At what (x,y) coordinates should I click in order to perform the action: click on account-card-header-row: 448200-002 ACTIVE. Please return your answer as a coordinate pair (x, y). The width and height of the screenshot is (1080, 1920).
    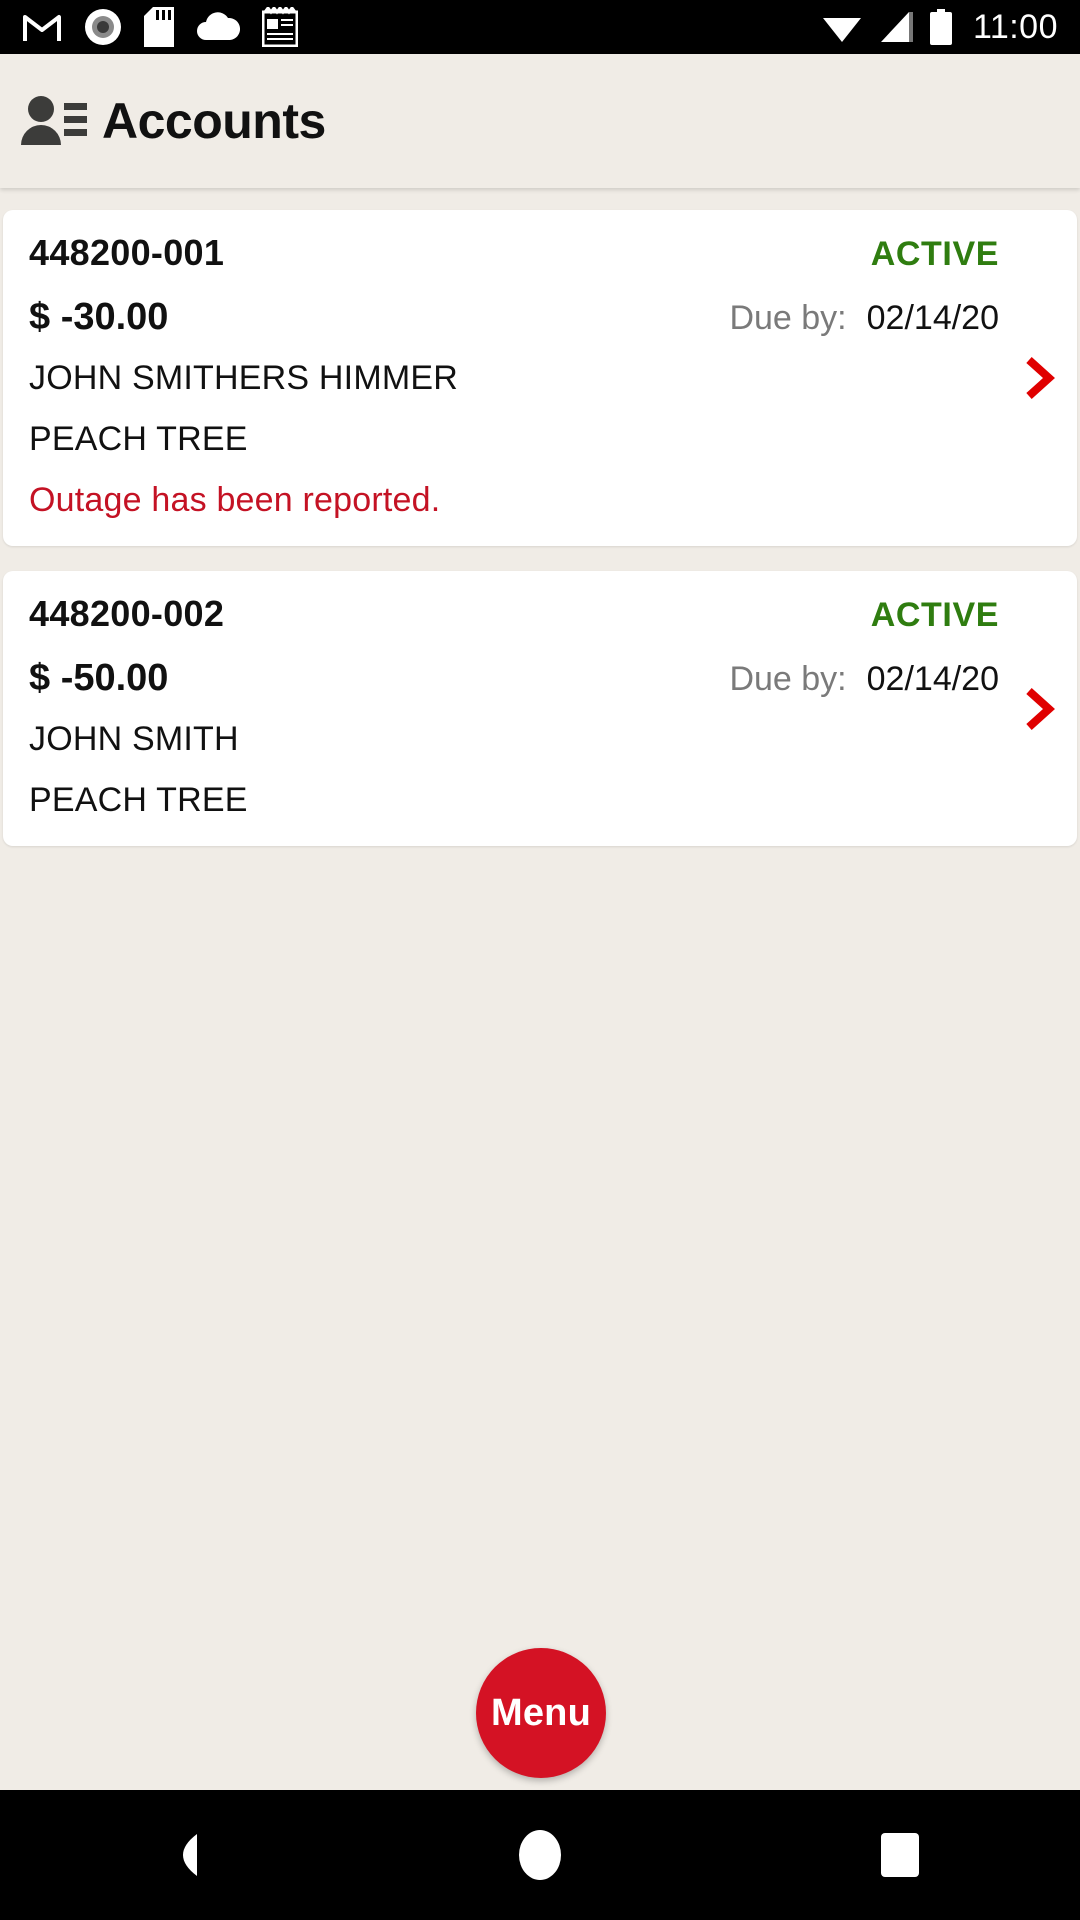
    Looking at the image, I should click on (540, 614).